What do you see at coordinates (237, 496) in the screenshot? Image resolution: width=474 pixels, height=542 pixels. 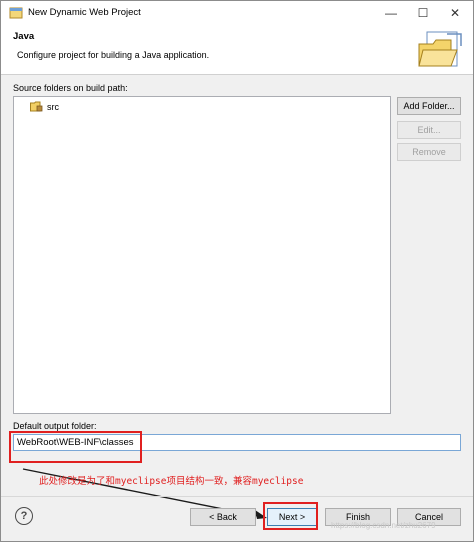 I see `footer-divider` at bounding box center [237, 496].